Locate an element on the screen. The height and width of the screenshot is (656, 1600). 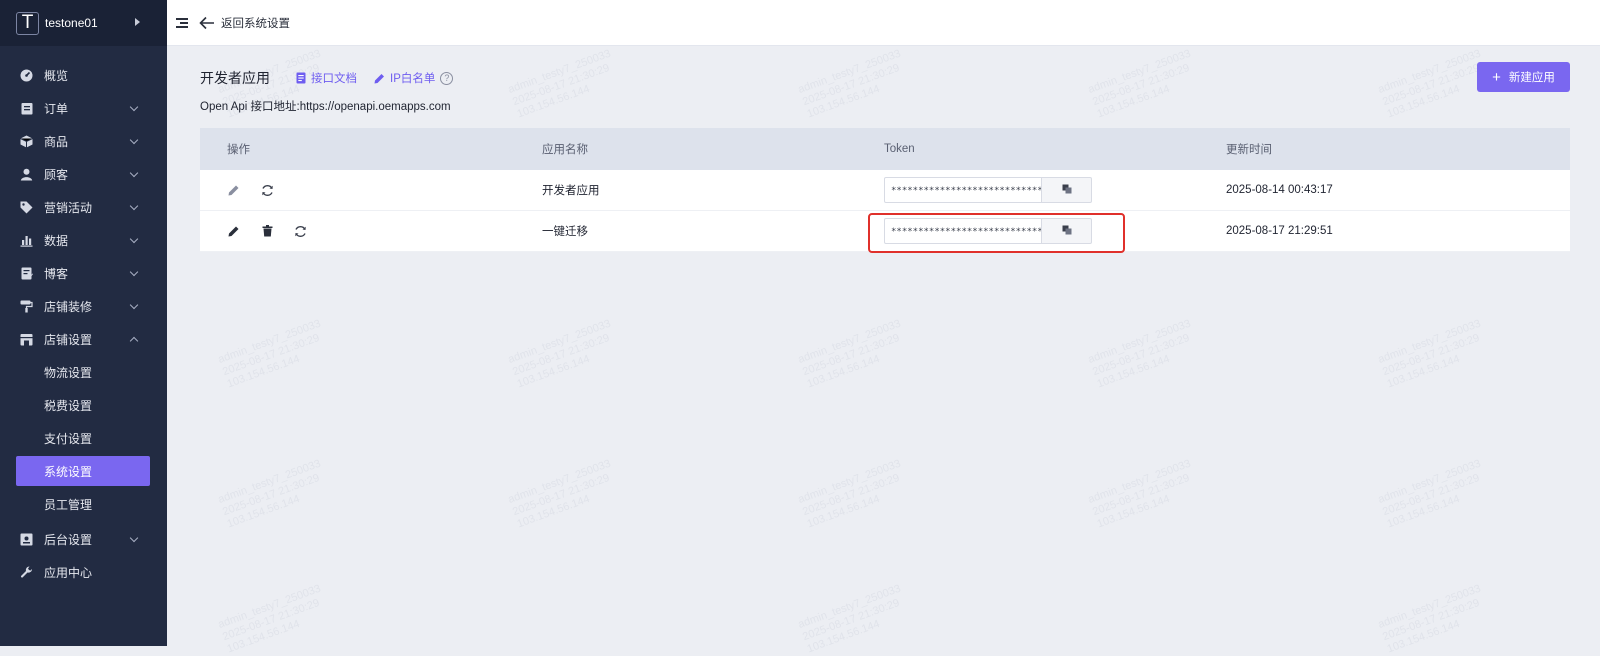
sidebar-subitem-logistics: 物流设置 is located at coordinates (83, 372).